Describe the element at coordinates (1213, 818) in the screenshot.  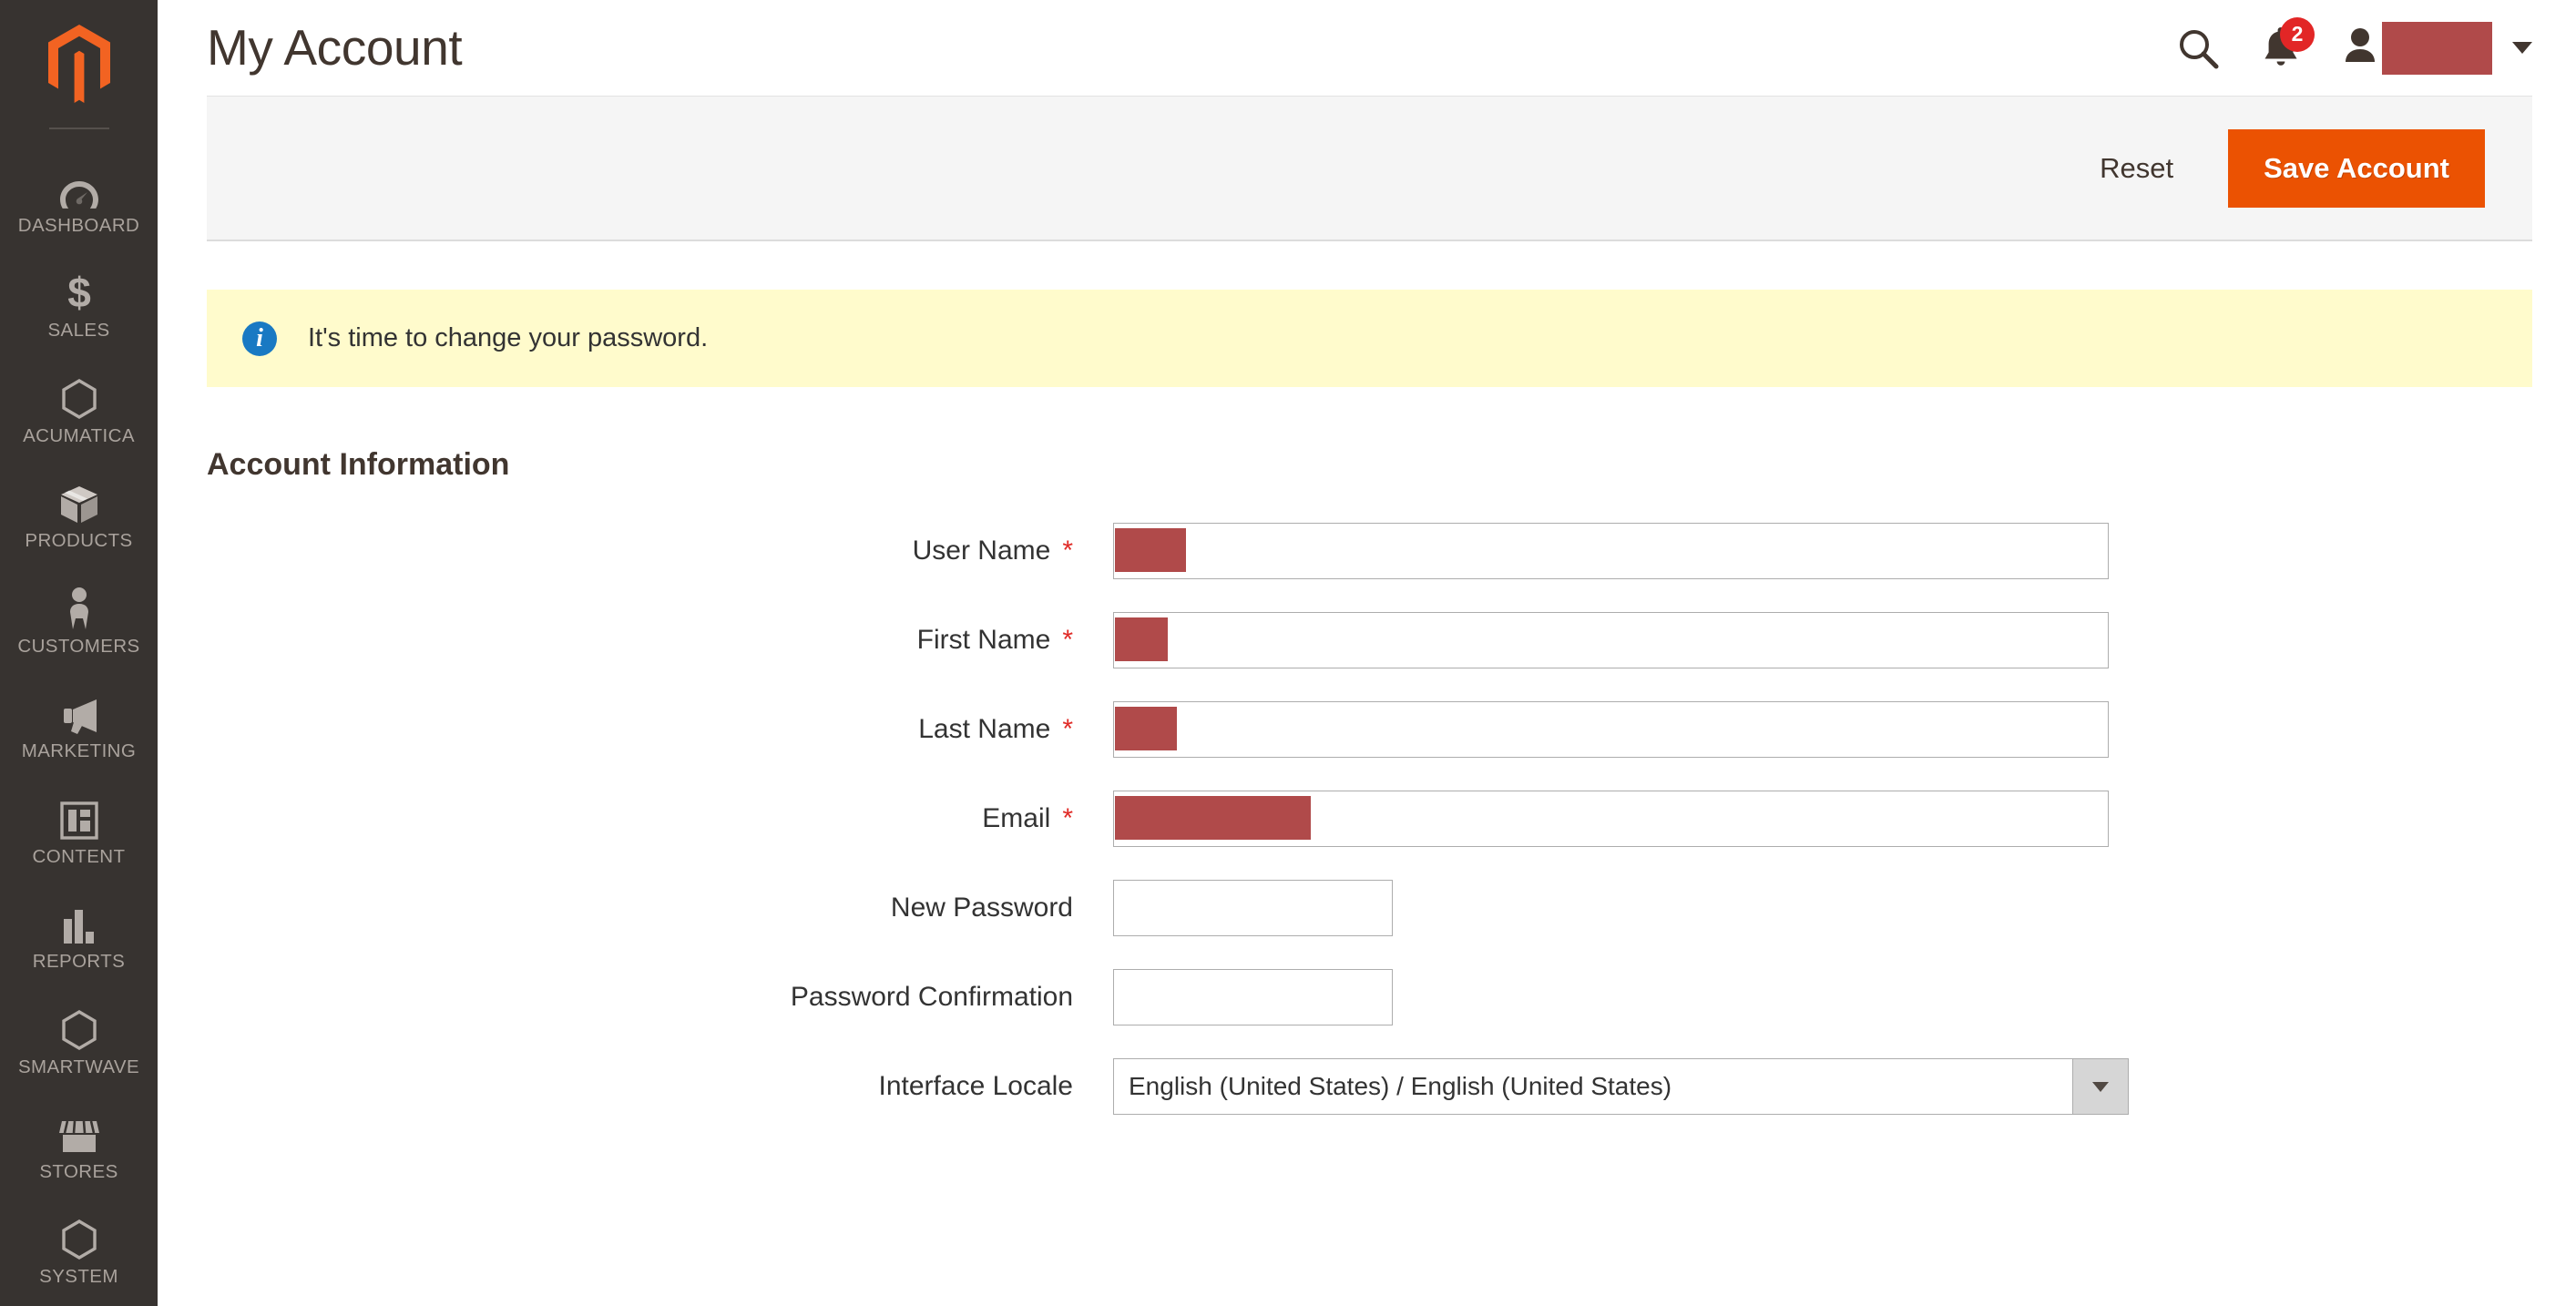
I see `email-redaction` at that location.